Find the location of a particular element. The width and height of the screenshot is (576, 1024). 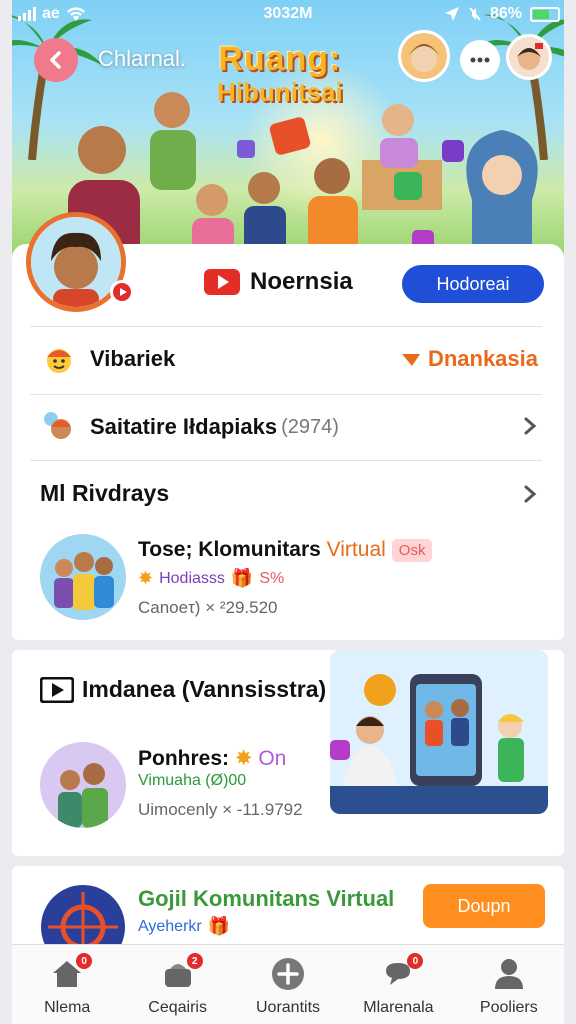

battery-percent: 86% is located at coordinates (505, 13).